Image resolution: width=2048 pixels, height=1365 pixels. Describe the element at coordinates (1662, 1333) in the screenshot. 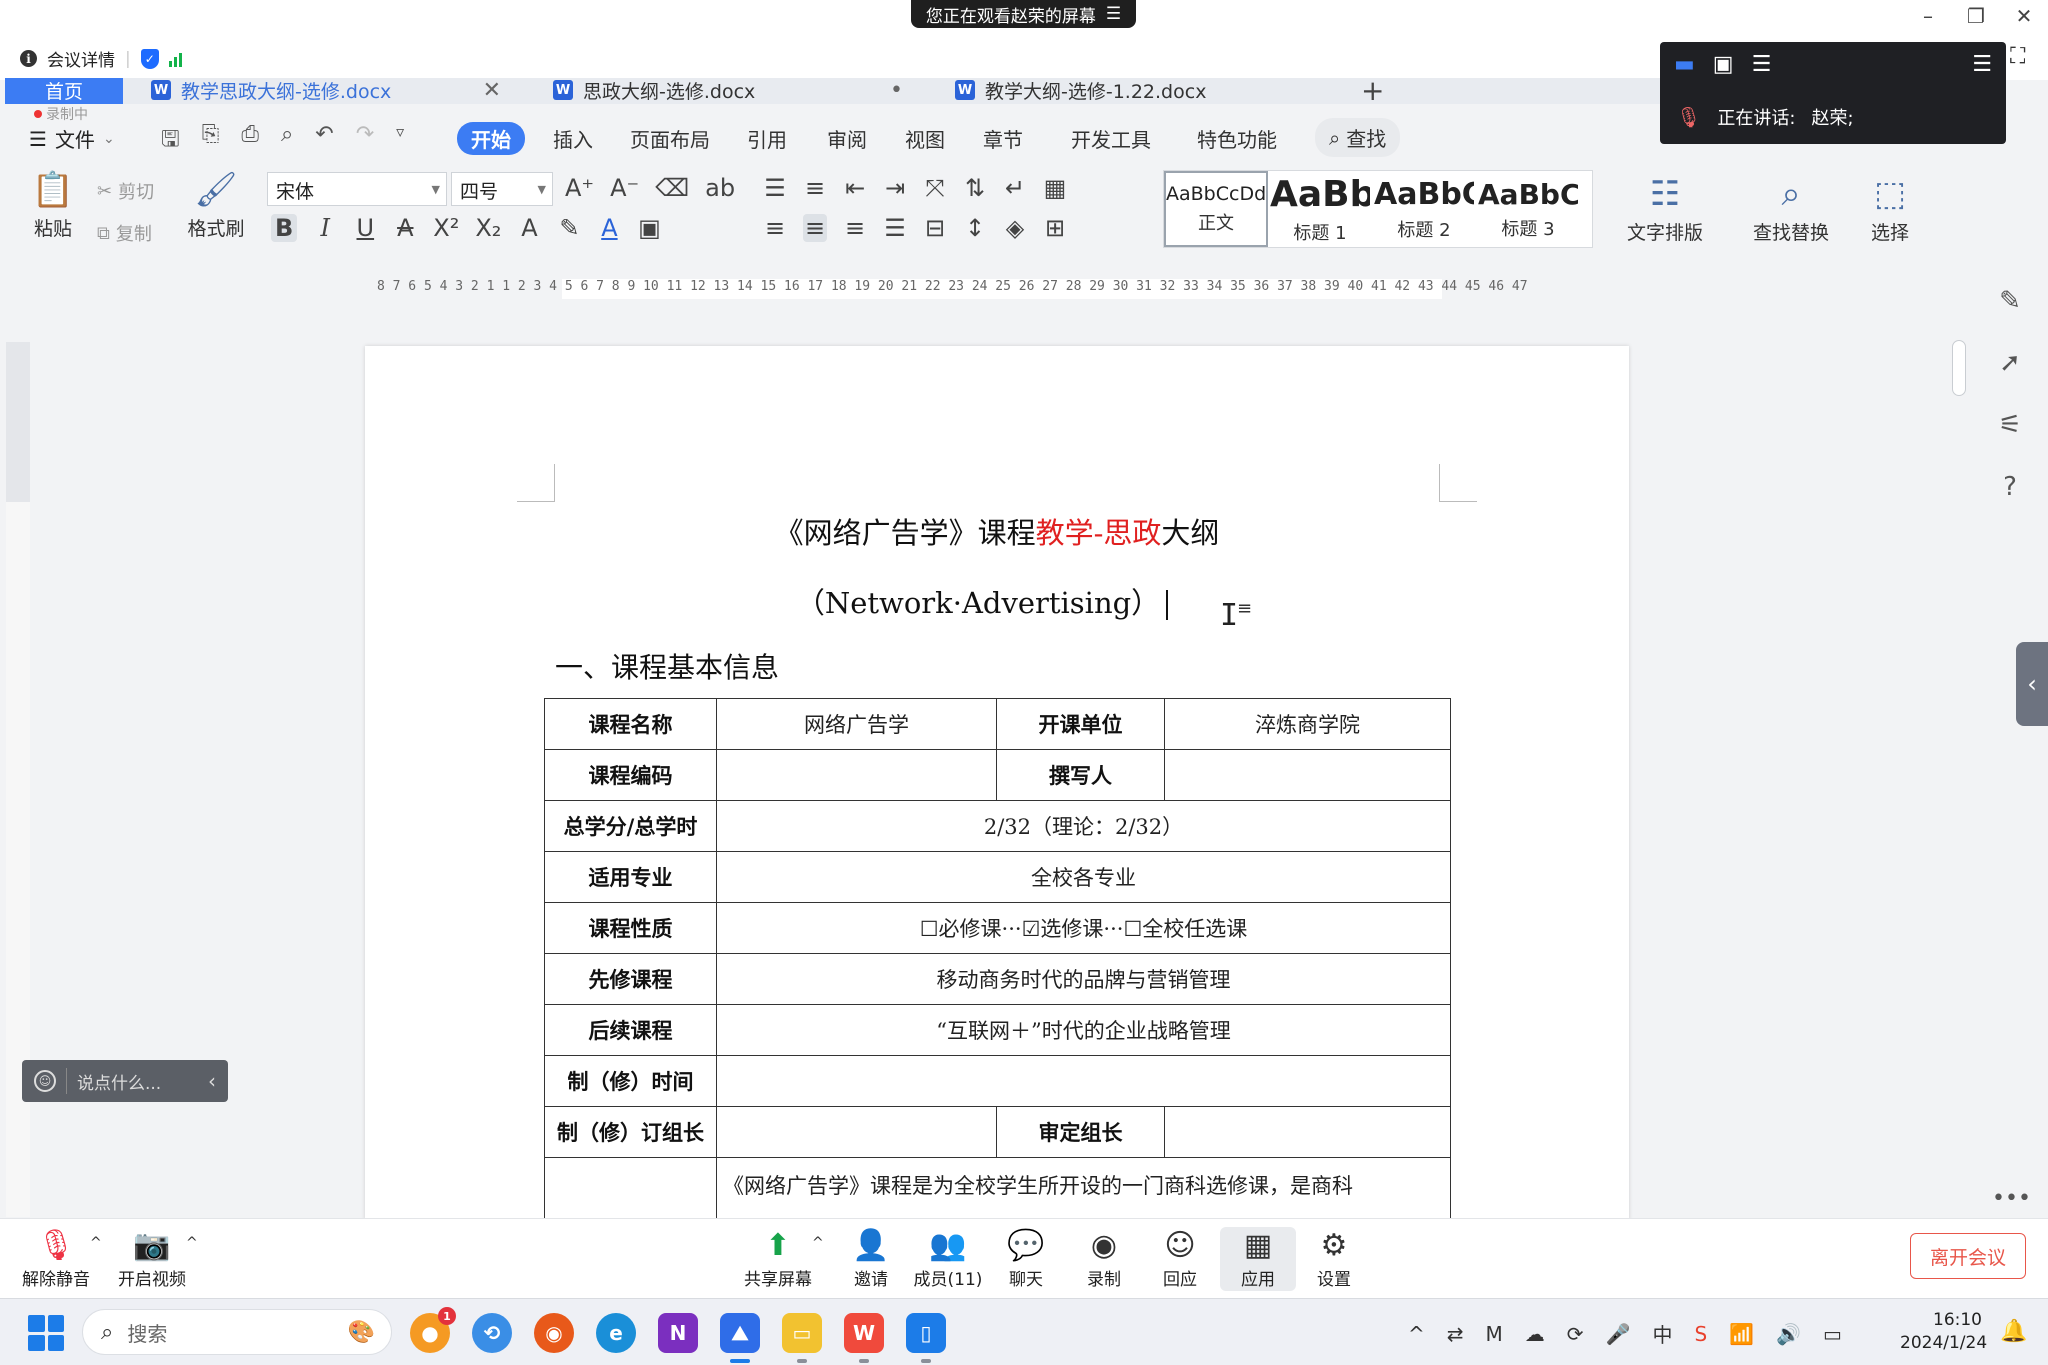

I see `input-method-icon: 中` at that location.